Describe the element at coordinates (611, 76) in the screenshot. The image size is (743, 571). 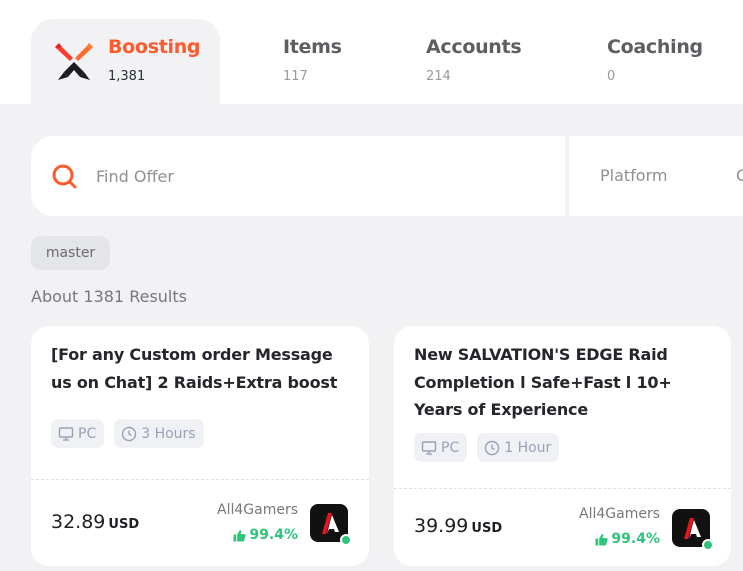
I see `tab-count: 0` at that location.